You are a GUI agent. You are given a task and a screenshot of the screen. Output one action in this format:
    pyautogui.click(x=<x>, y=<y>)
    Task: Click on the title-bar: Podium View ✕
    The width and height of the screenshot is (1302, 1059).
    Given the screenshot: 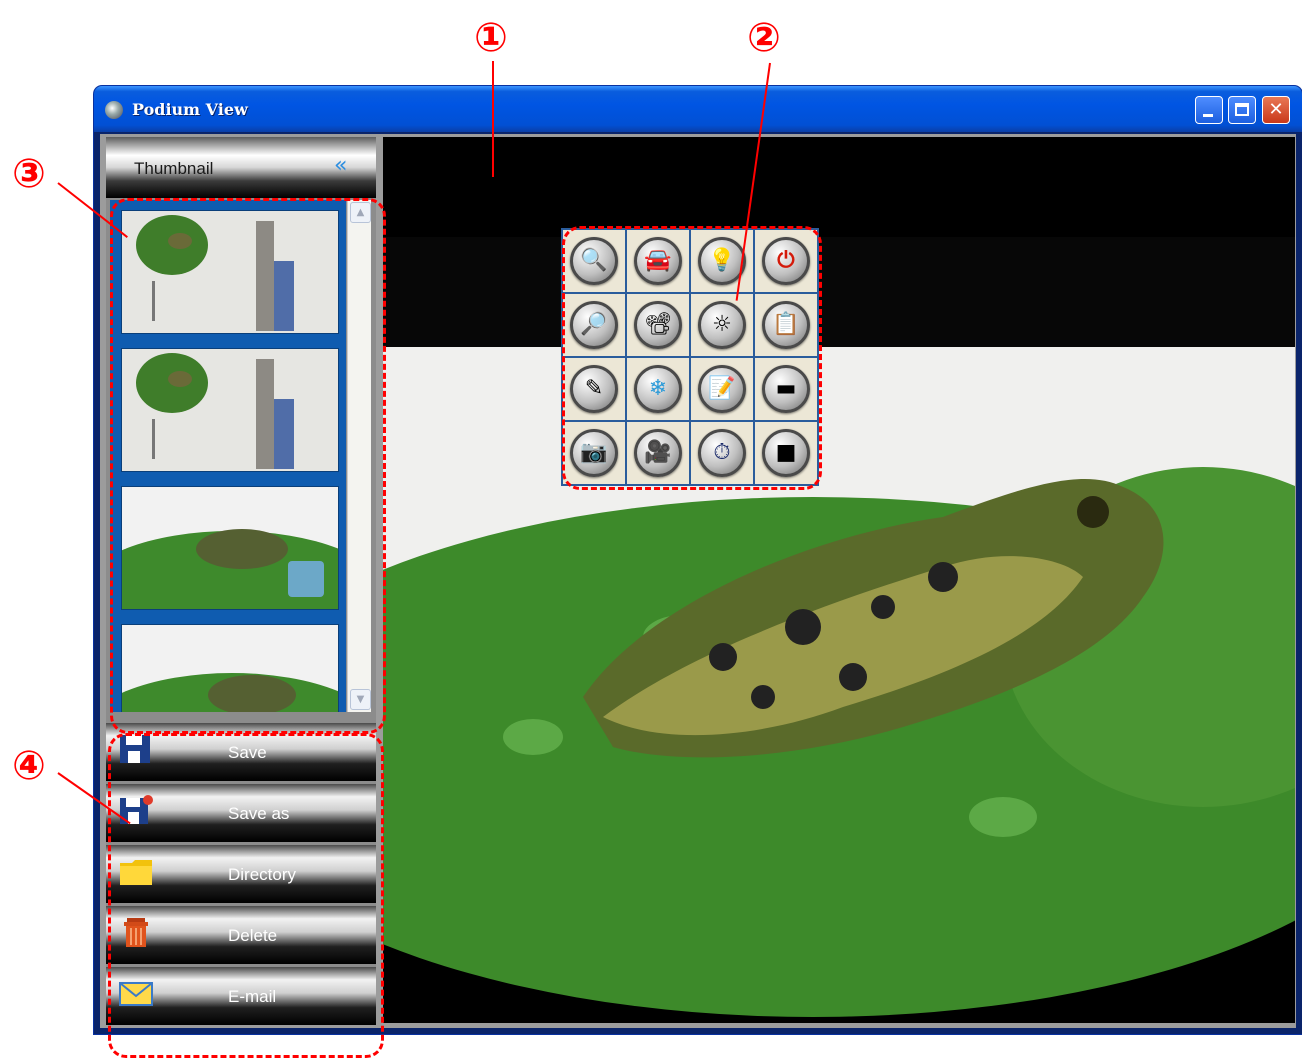 What is the action you would take?
    pyautogui.click(x=698, y=109)
    